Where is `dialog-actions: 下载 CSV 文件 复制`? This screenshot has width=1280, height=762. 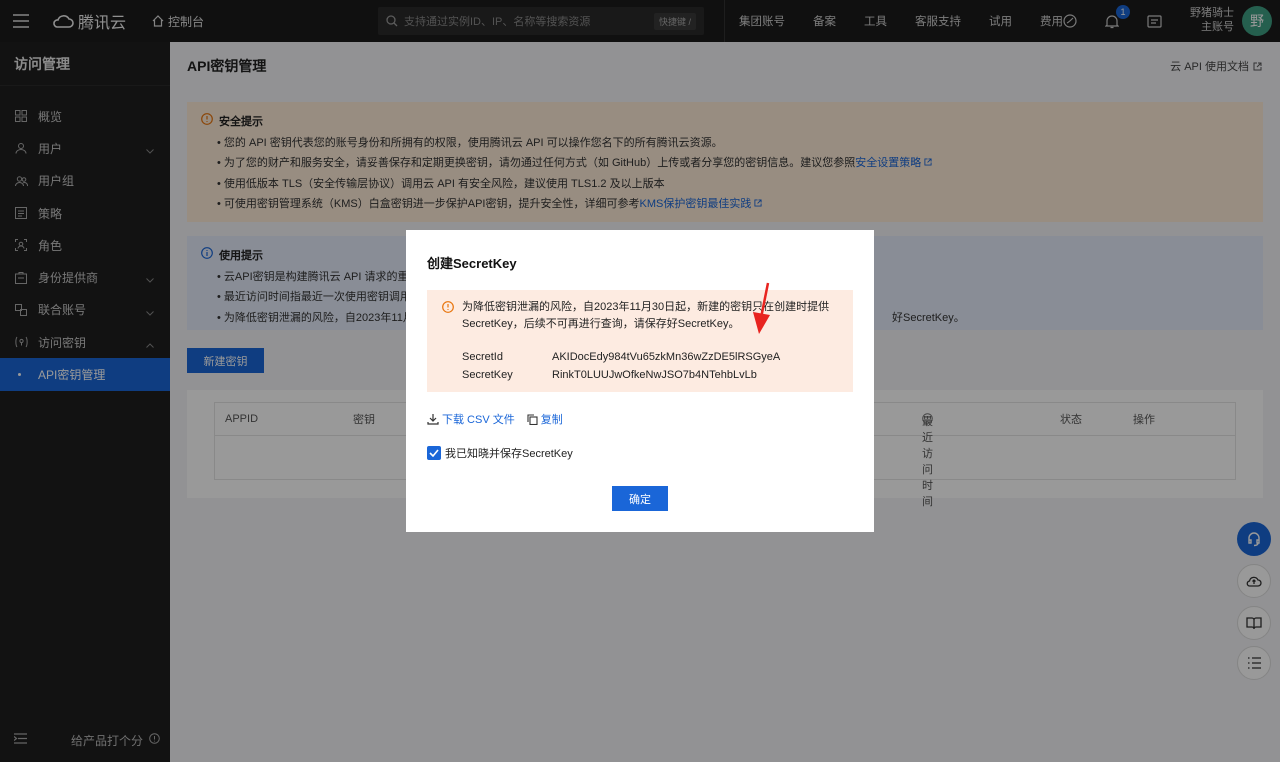 dialog-actions: 下载 CSV 文件 复制 is located at coordinates (495, 419).